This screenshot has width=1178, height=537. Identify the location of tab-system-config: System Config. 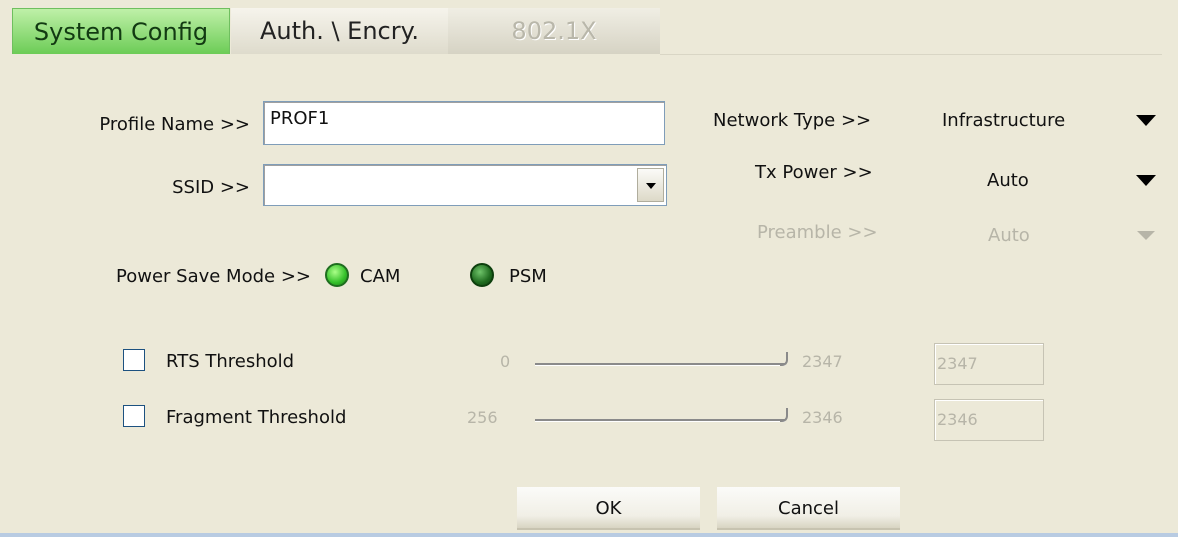
(121, 31).